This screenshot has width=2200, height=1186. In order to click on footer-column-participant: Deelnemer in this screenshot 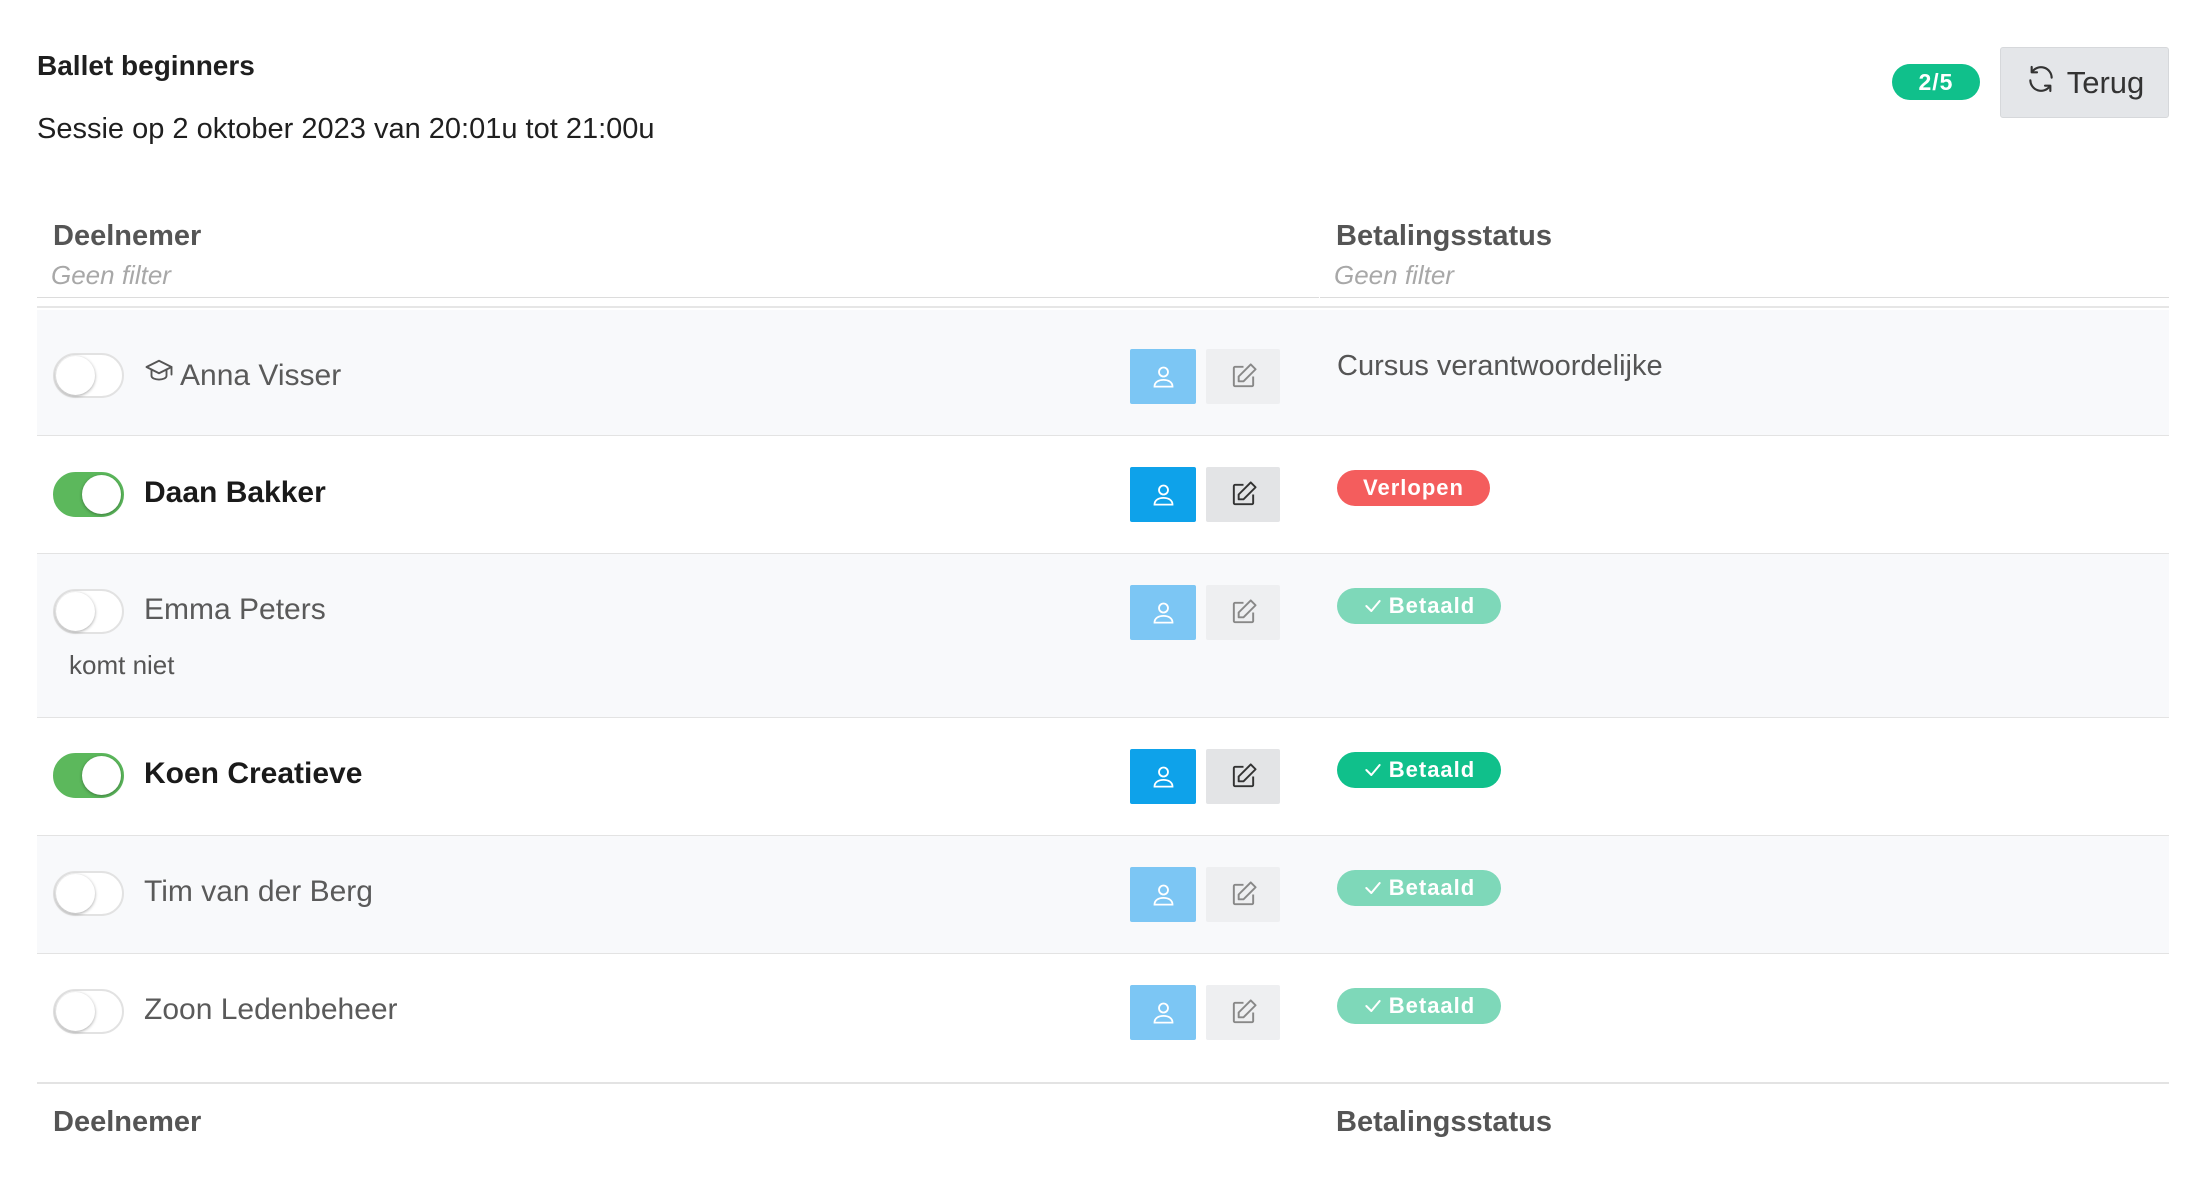, I will do `click(127, 1122)`.